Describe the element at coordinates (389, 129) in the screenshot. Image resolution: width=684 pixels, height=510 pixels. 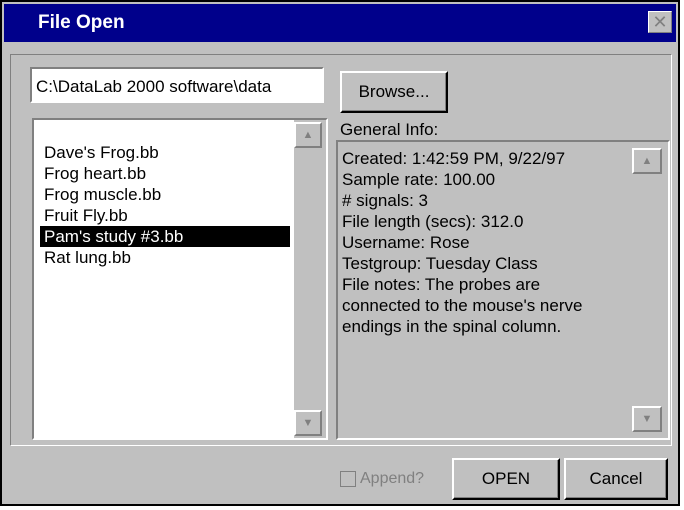
I see `general-info-label: General Info:` at that location.